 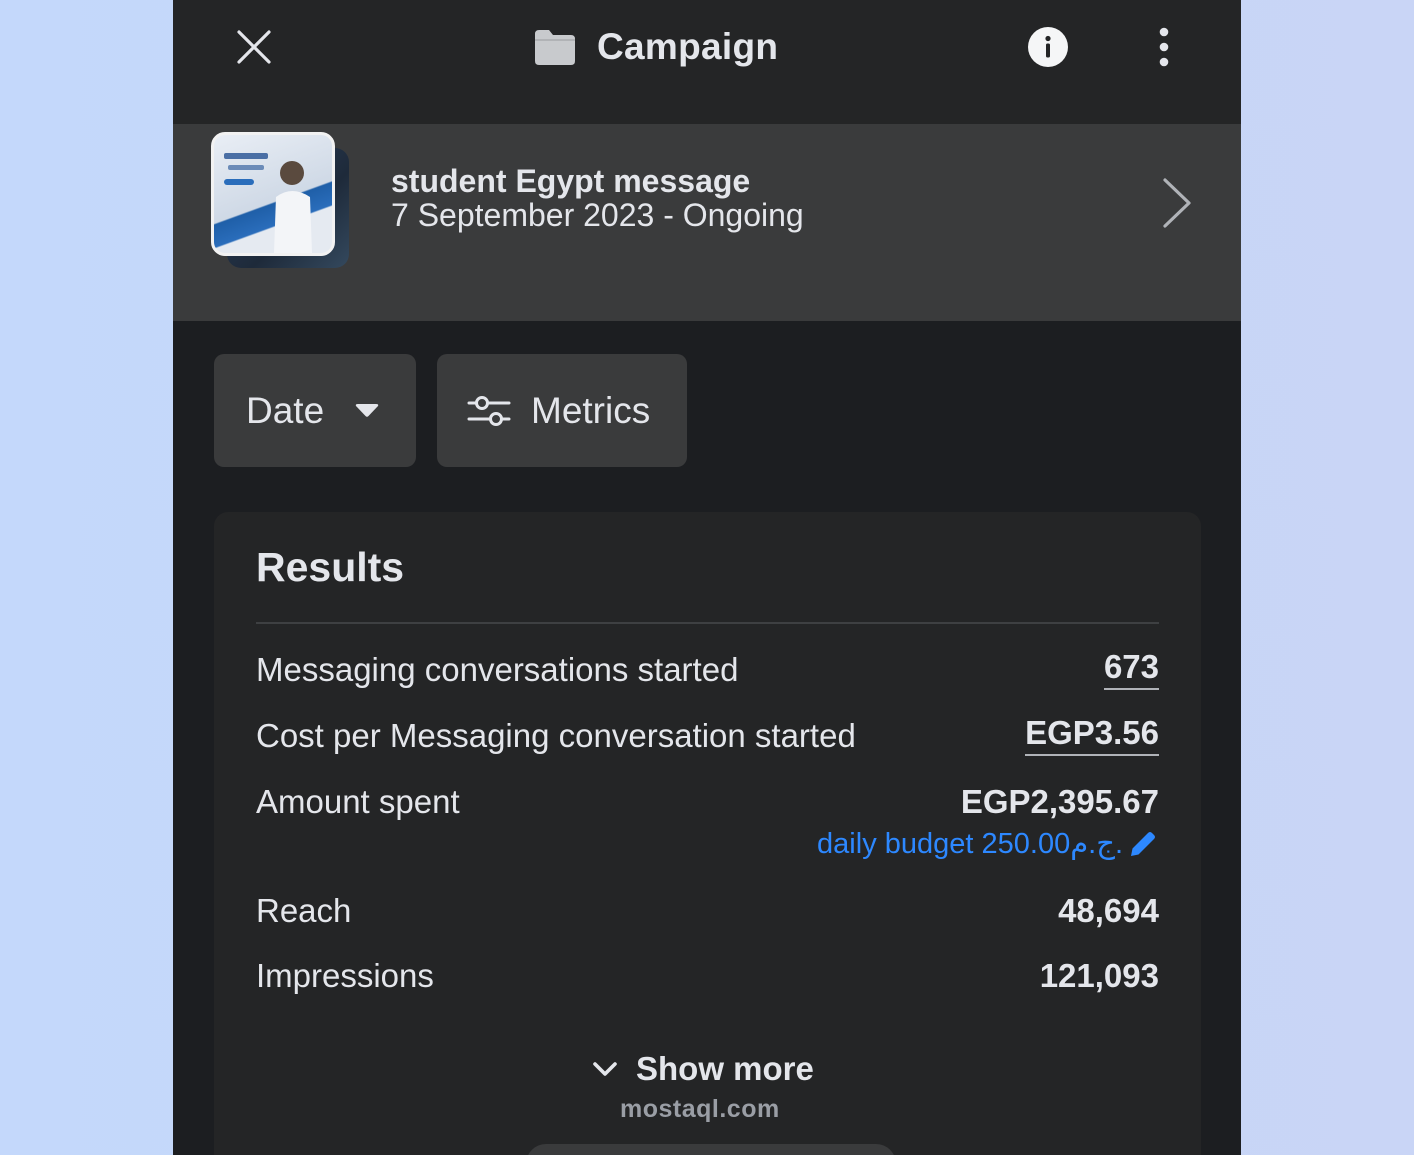 I want to click on sliders-icon, so click(x=489, y=410).